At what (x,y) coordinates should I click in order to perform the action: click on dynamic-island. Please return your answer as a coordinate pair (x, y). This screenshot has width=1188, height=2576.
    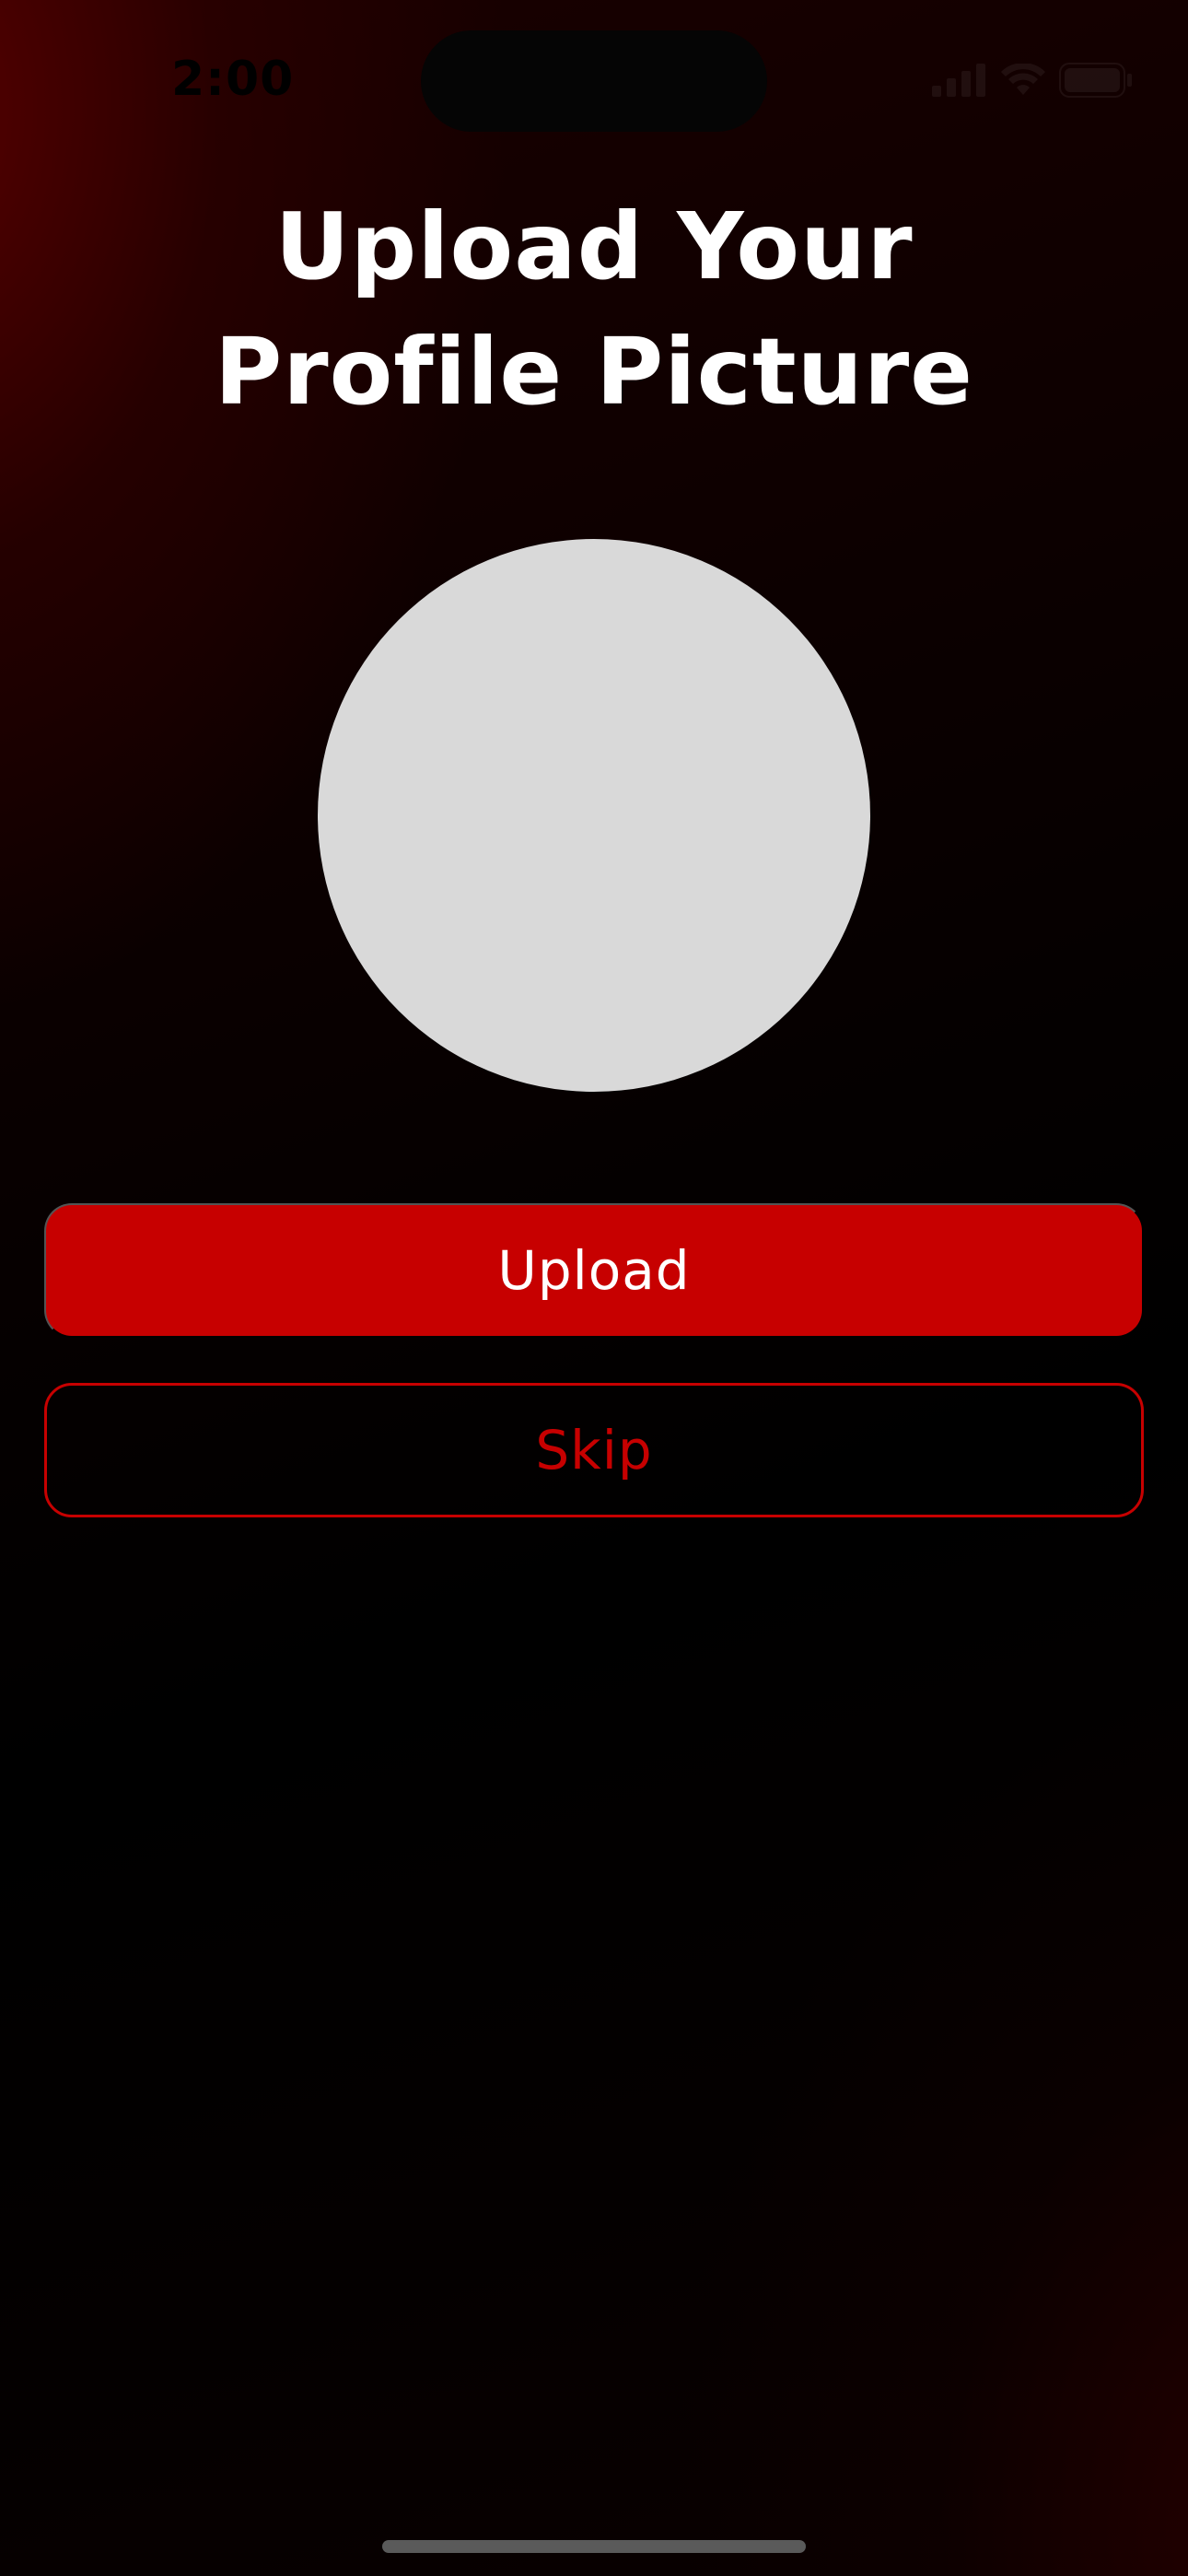
    Looking at the image, I should click on (594, 81).